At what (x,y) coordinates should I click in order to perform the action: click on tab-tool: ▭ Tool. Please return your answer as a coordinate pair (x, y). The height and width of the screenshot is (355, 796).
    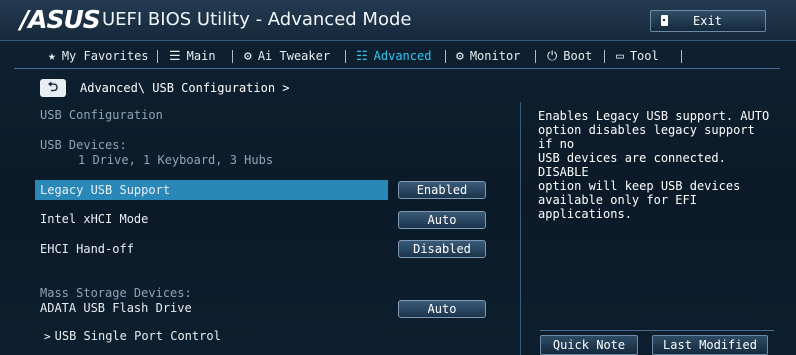
    Looking at the image, I should click on (637, 56).